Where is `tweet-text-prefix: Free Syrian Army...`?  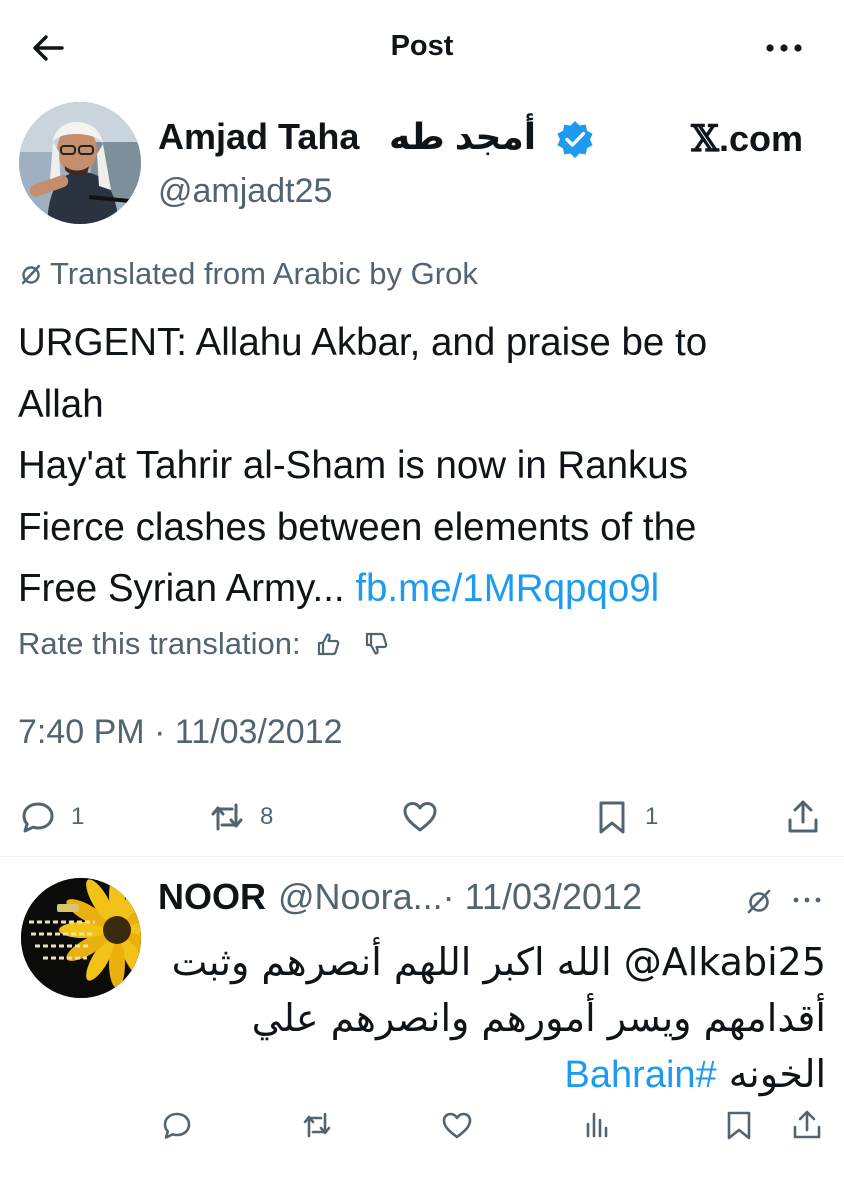 tweet-text-prefix: Free Syrian Army... is located at coordinates (181, 588).